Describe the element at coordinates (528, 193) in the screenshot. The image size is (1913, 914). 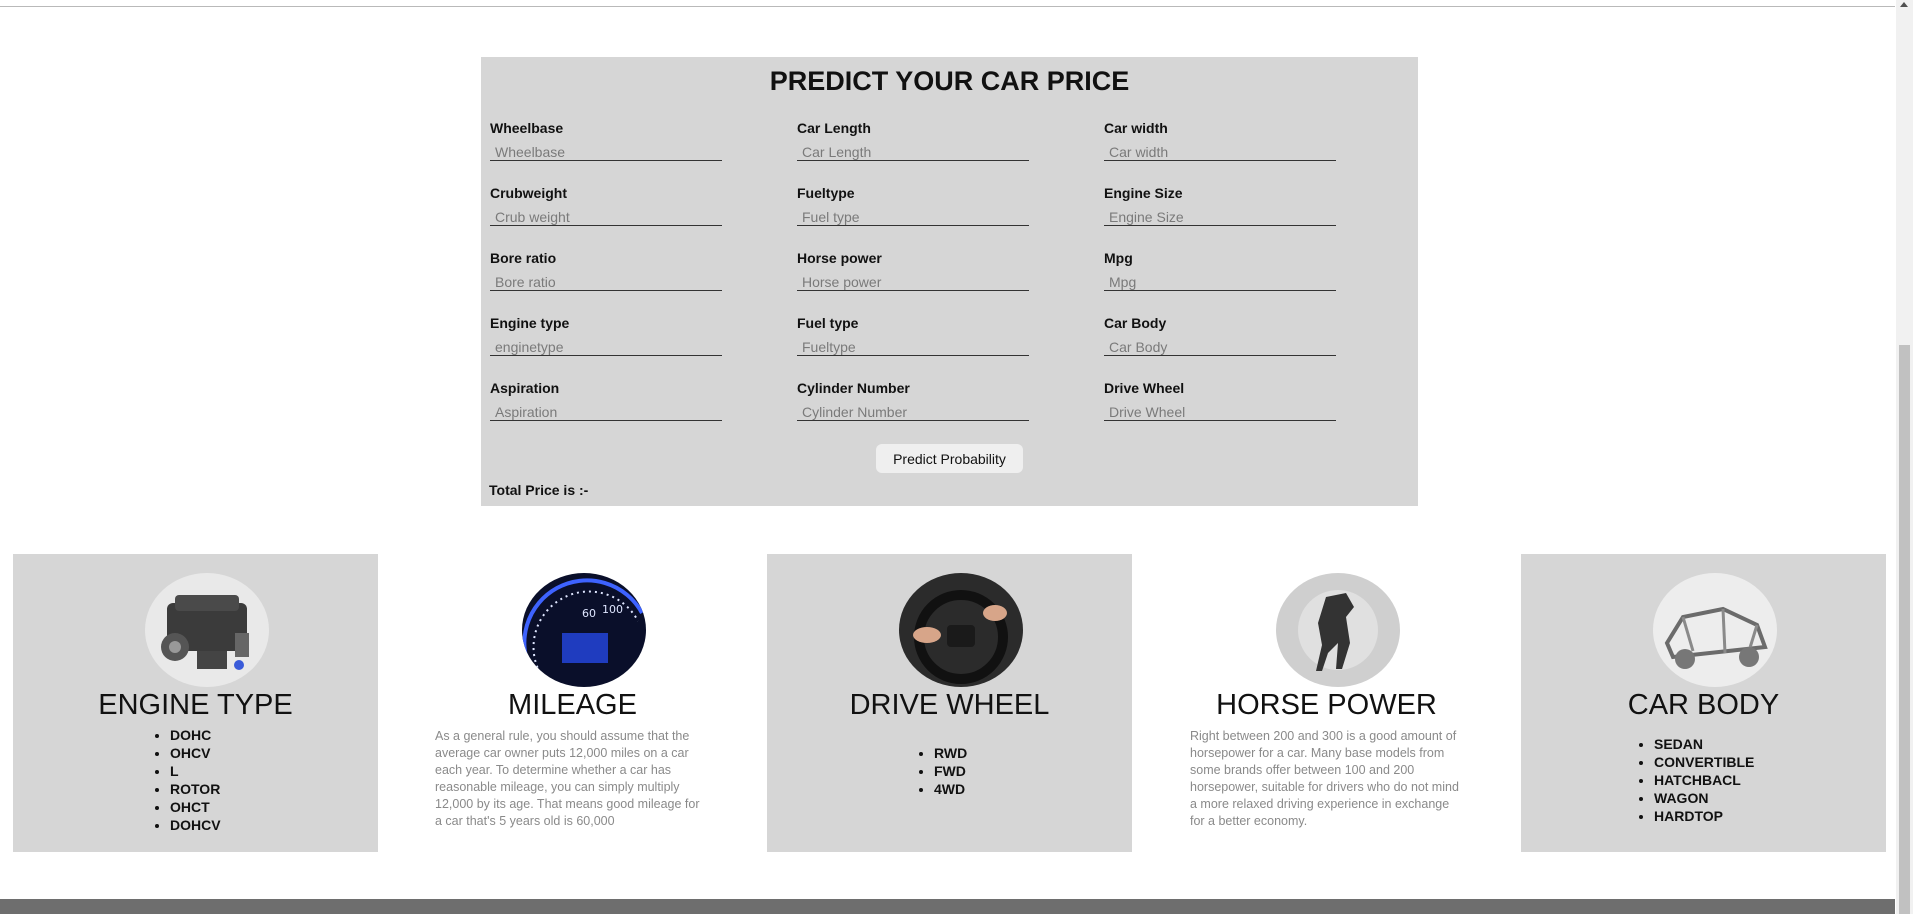
I see `field-label: Crubweight` at that location.